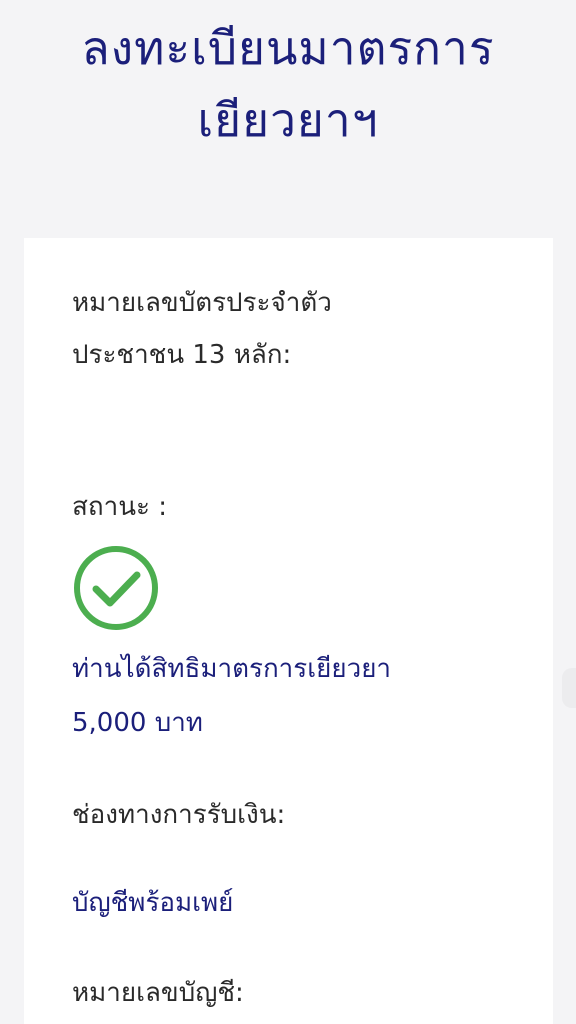 This screenshot has width=576, height=1024. What do you see at coordinates (137, 723) in the screenshot?
I see `entitlement-amount: 5,000 บาท` at bounding box center [137, 723].